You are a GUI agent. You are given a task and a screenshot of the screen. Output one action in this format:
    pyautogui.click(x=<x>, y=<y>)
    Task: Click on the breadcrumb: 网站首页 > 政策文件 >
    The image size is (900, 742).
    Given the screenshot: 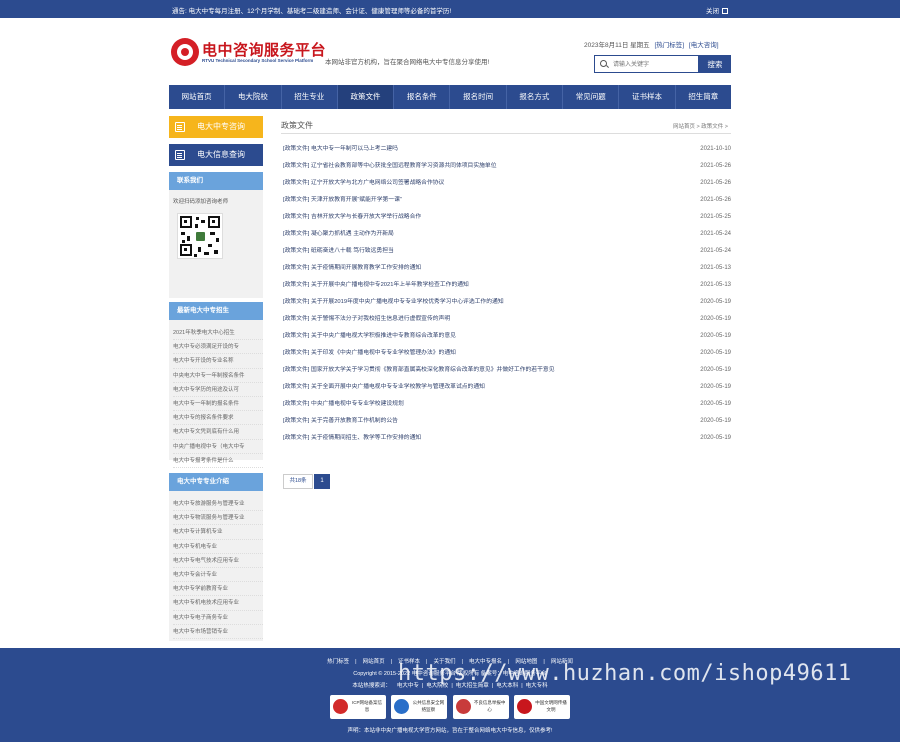 What is the action you would take?
    pyautogui.click(x=700, y=126)
    